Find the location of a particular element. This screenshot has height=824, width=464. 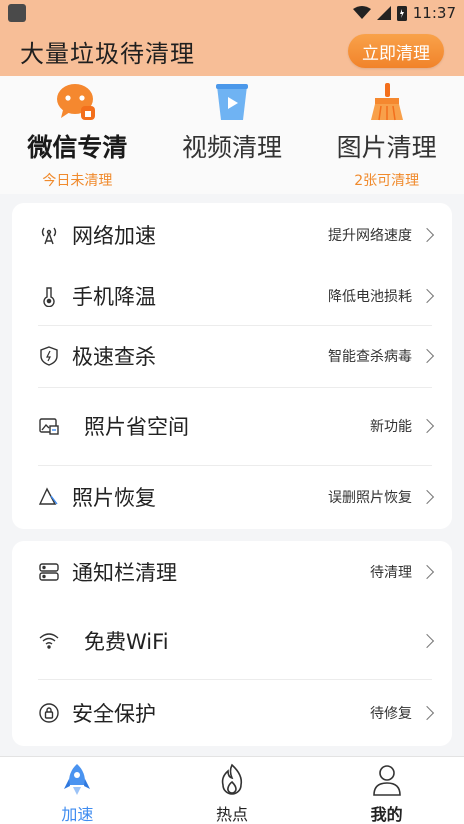

photo-compress-icon is located at coordinates (49, 426).